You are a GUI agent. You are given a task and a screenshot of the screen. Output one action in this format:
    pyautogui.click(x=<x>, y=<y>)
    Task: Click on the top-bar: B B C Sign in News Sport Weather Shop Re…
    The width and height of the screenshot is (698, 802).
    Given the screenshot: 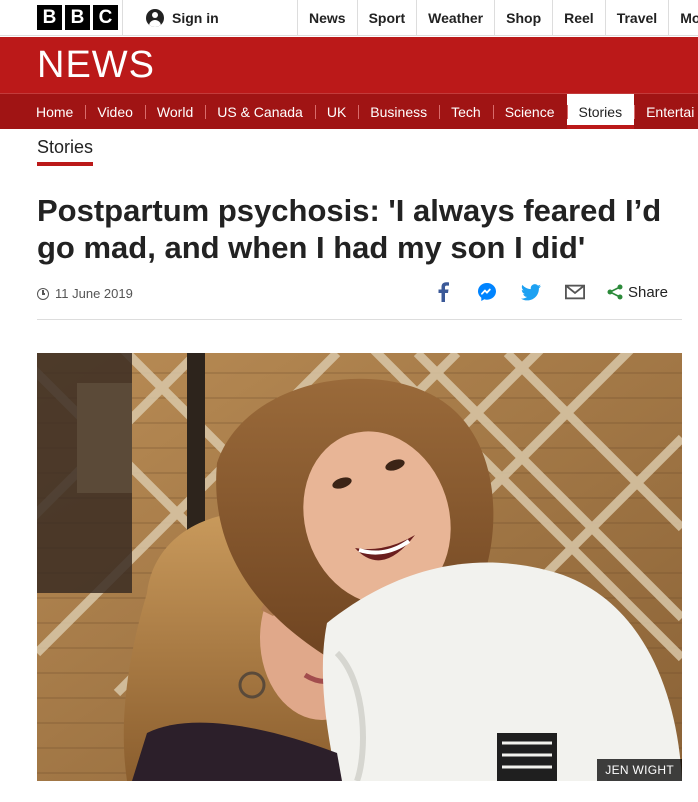 What is the action you would take?
    pyautogui.click(x=349, y=18)
    